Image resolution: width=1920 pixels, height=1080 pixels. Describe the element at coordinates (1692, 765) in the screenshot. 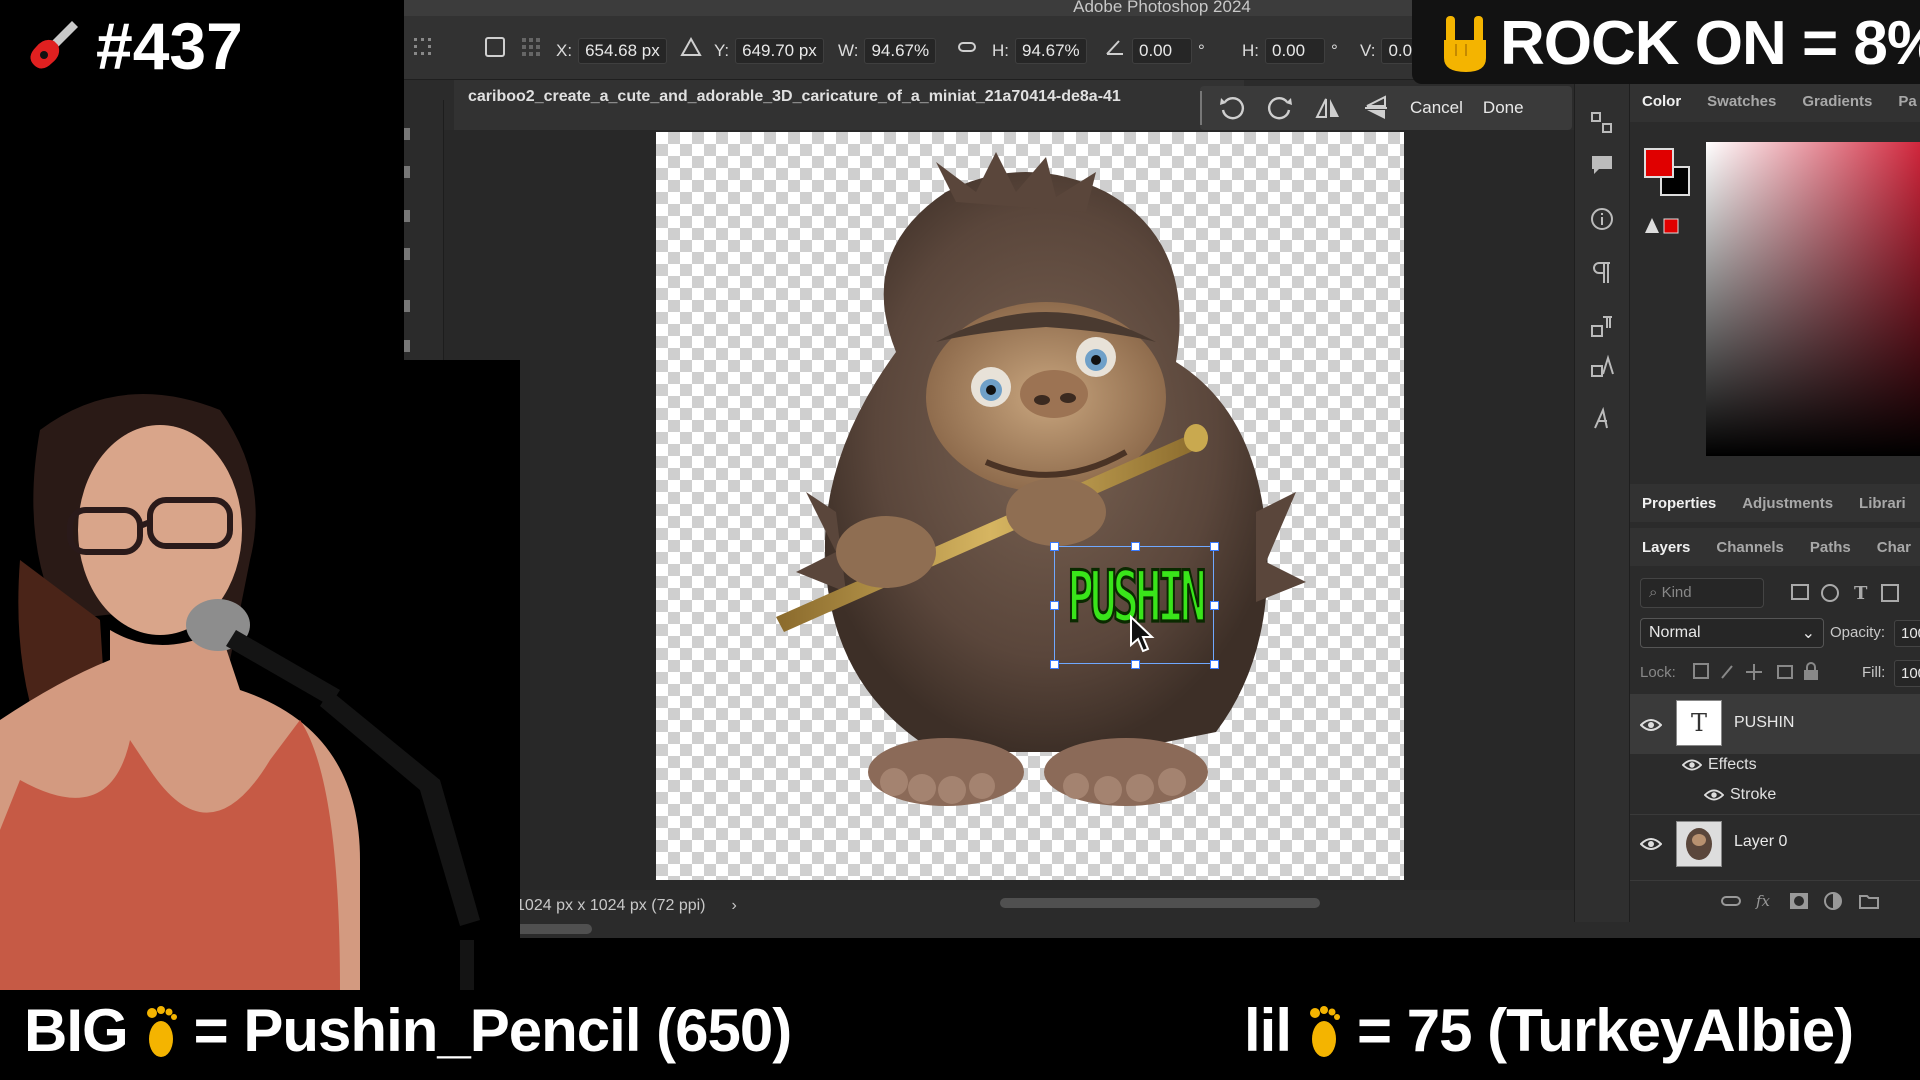

I see `effects-eye-icon` at that location.